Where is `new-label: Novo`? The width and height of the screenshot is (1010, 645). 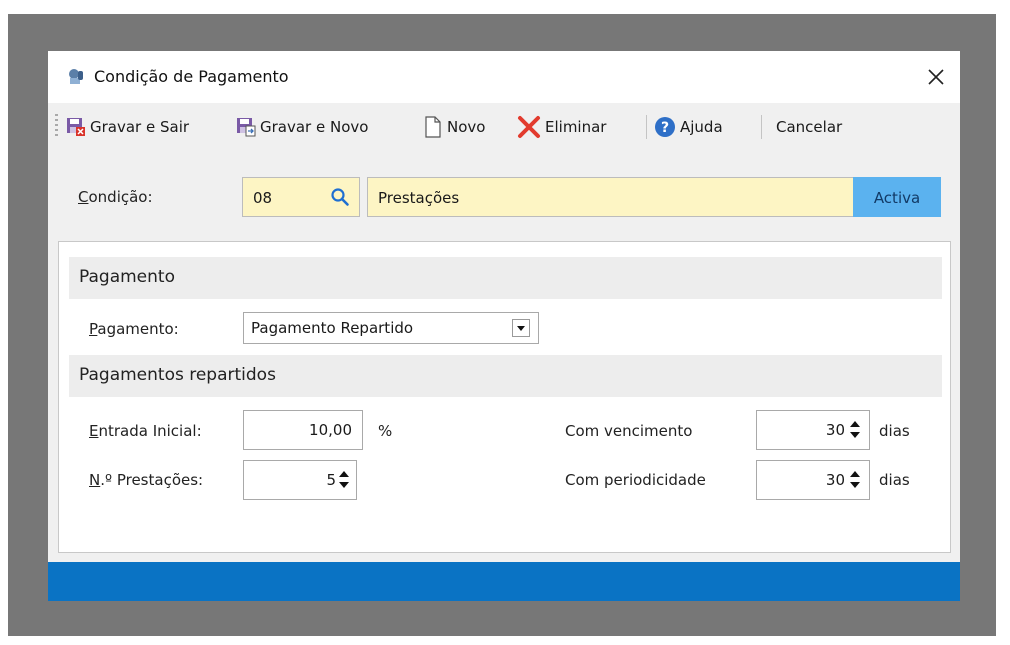
new-label: Novo is located at coordinates (466, 127).